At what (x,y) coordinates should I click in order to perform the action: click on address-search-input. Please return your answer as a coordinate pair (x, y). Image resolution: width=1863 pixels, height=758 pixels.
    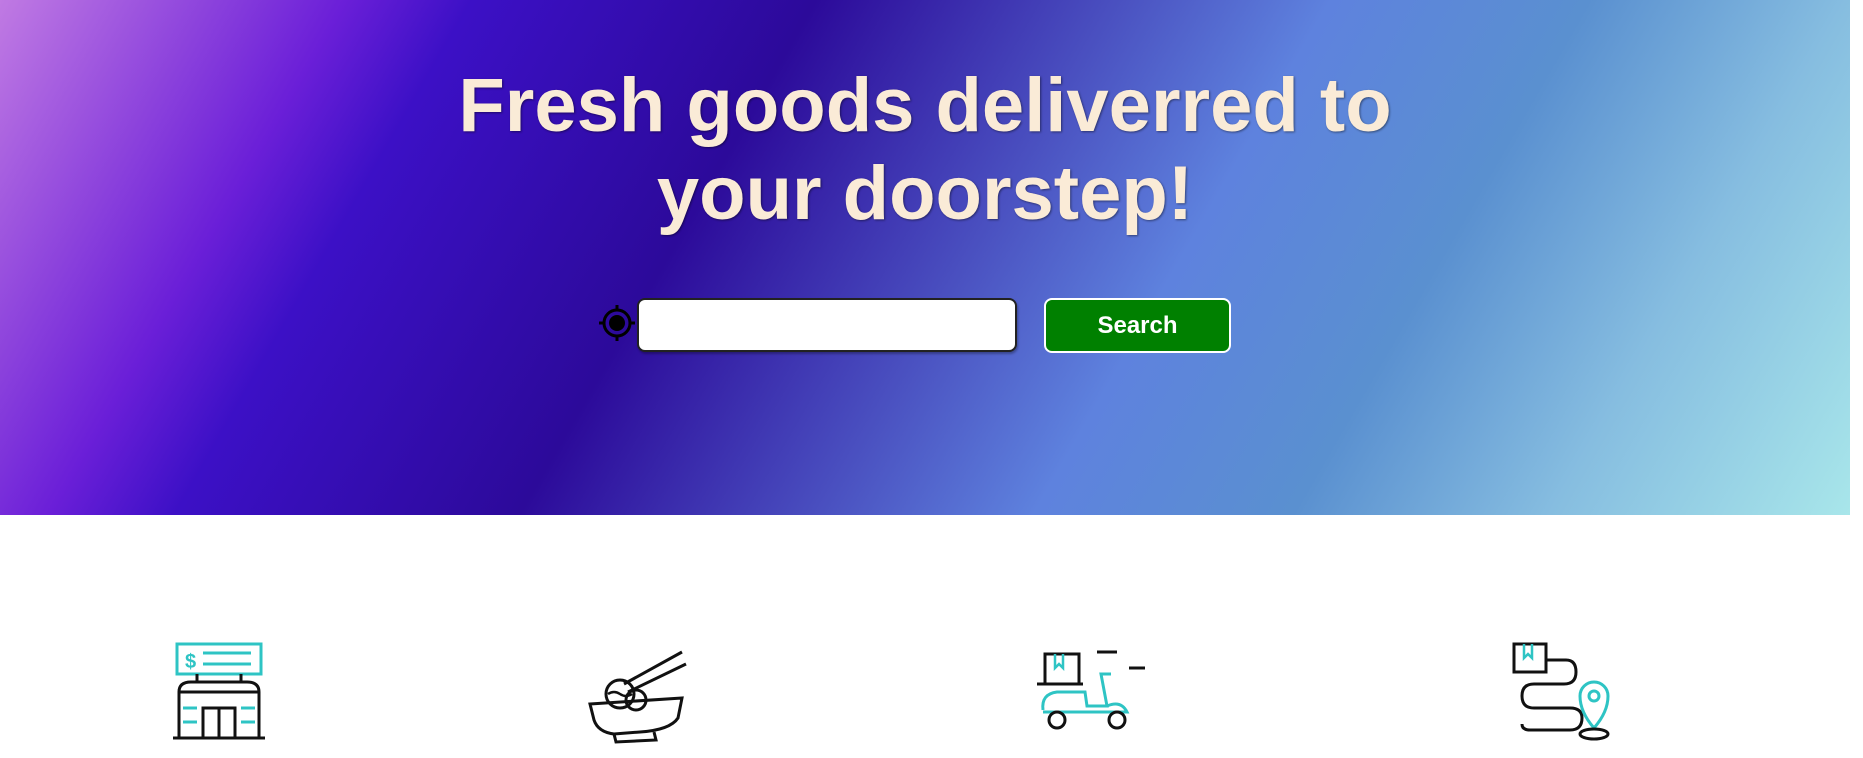
    Looking at the image, I should click on (827, 325).